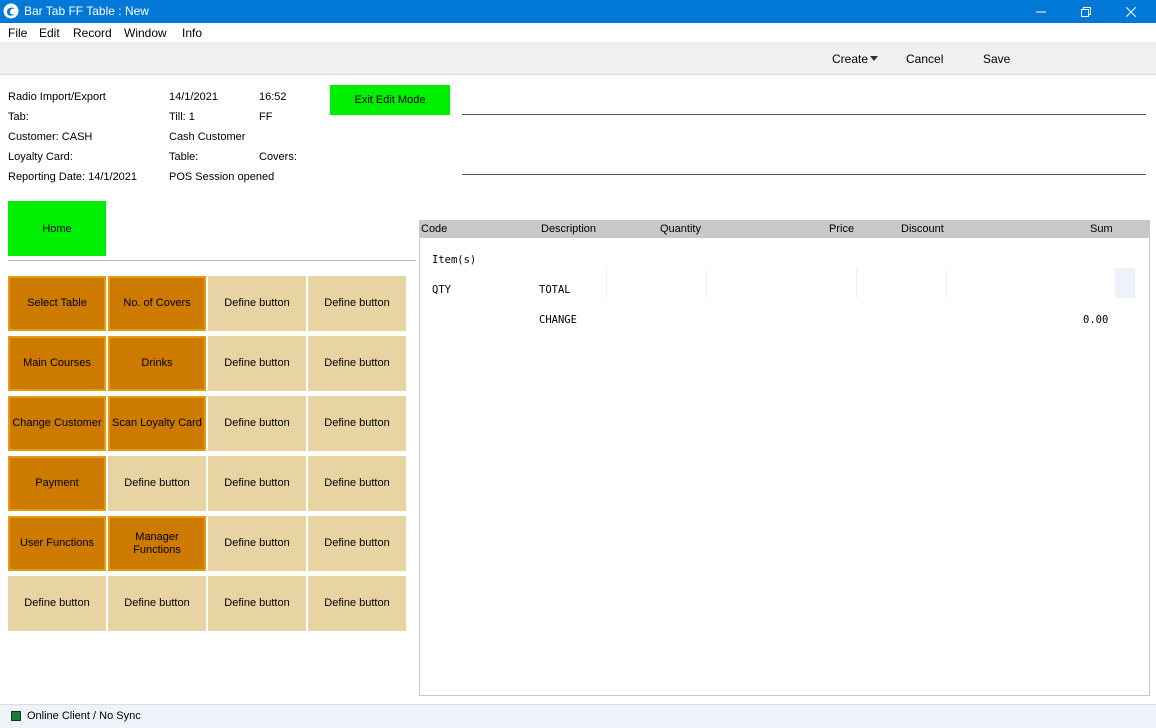 The image size is (1156, 728). What do you see at coordinates (874, 58) in the screenshot?
I see `chevron-down-icon` at bounding box center [874, 58].